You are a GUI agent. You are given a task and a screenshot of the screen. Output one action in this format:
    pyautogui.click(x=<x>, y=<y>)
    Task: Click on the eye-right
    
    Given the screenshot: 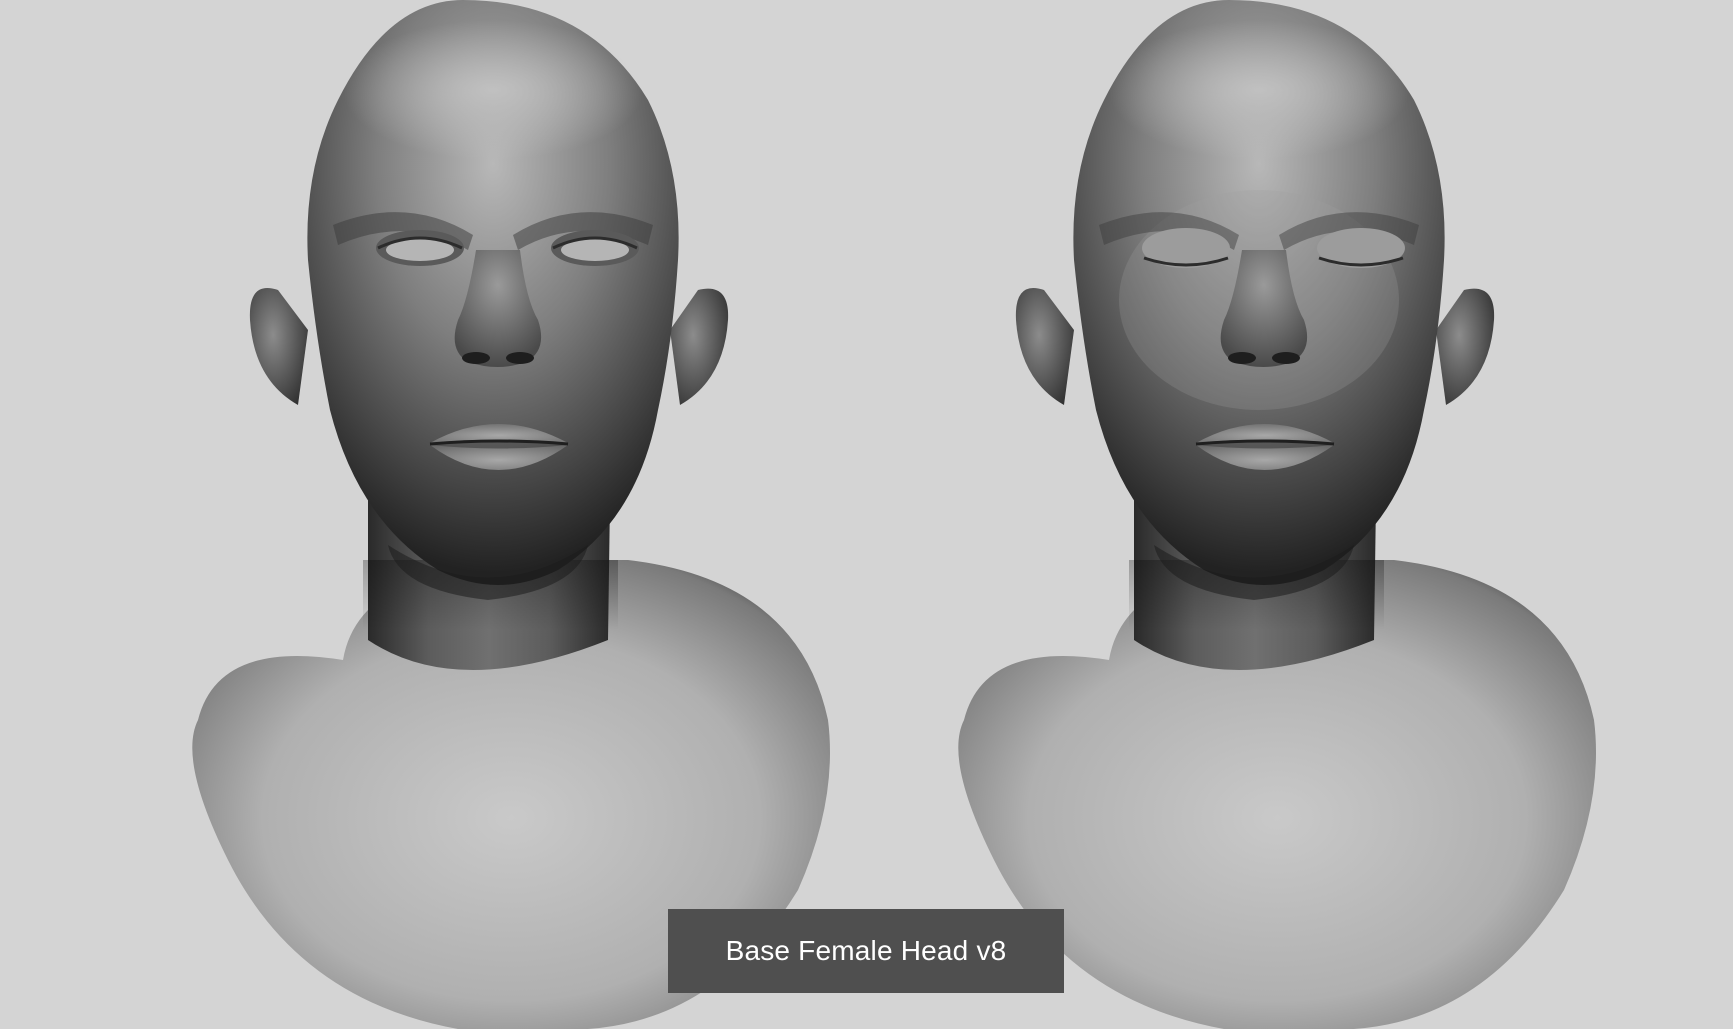 What is the action you would take?
    pyautogui.click(x=595, y=248)
    